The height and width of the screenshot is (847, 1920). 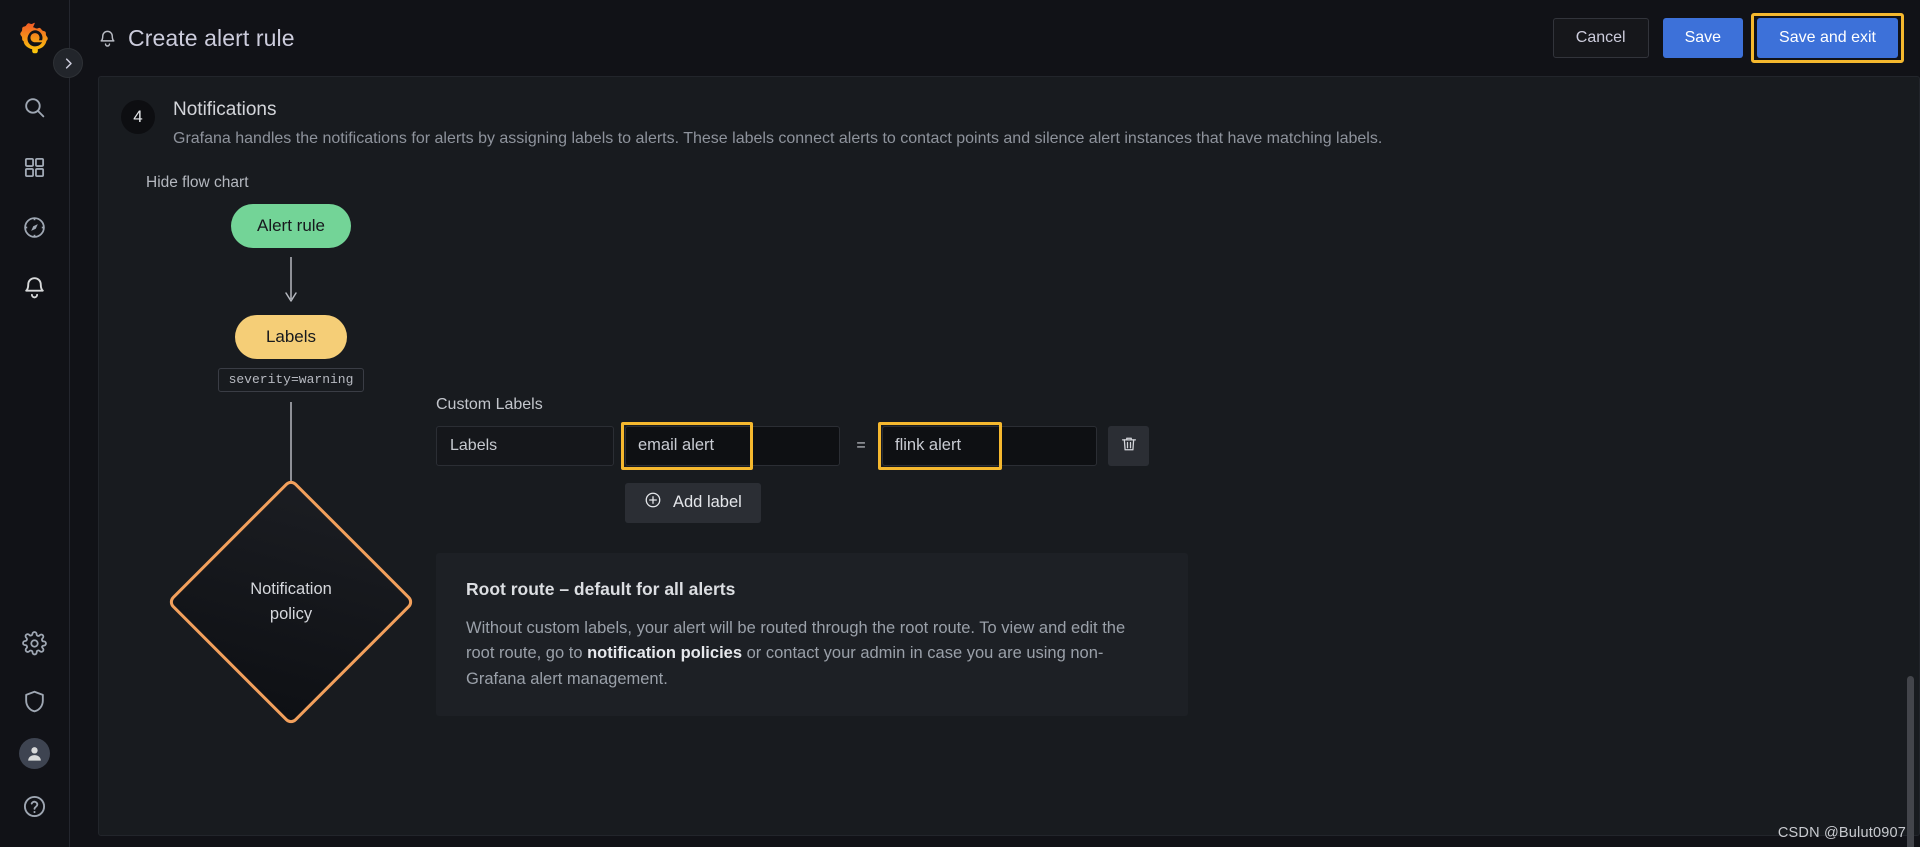 I want to click on label-key-input, so click(x=732, y=445).